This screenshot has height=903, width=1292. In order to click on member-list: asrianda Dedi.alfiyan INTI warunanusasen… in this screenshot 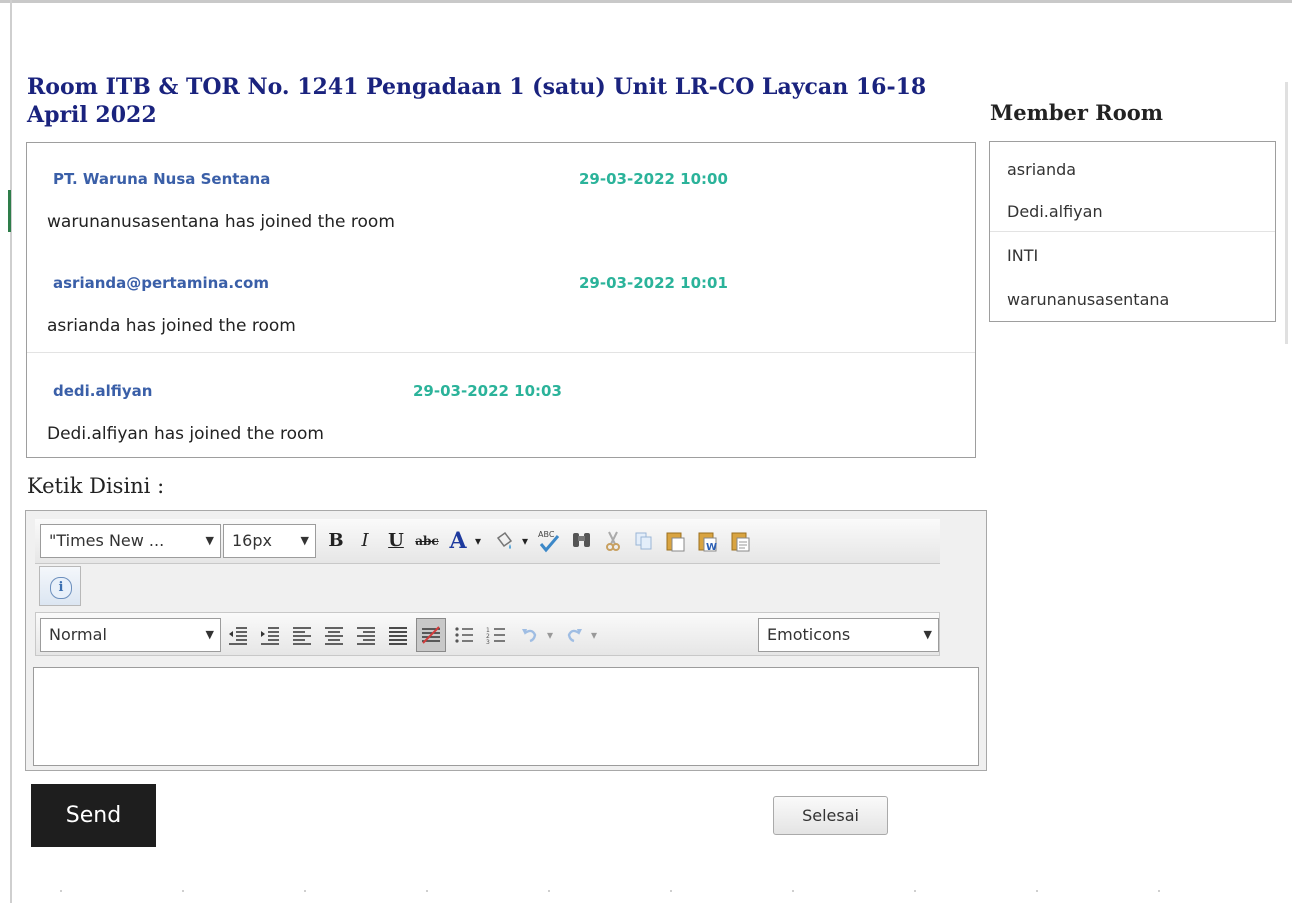, I will do `click(1132, 231)`.